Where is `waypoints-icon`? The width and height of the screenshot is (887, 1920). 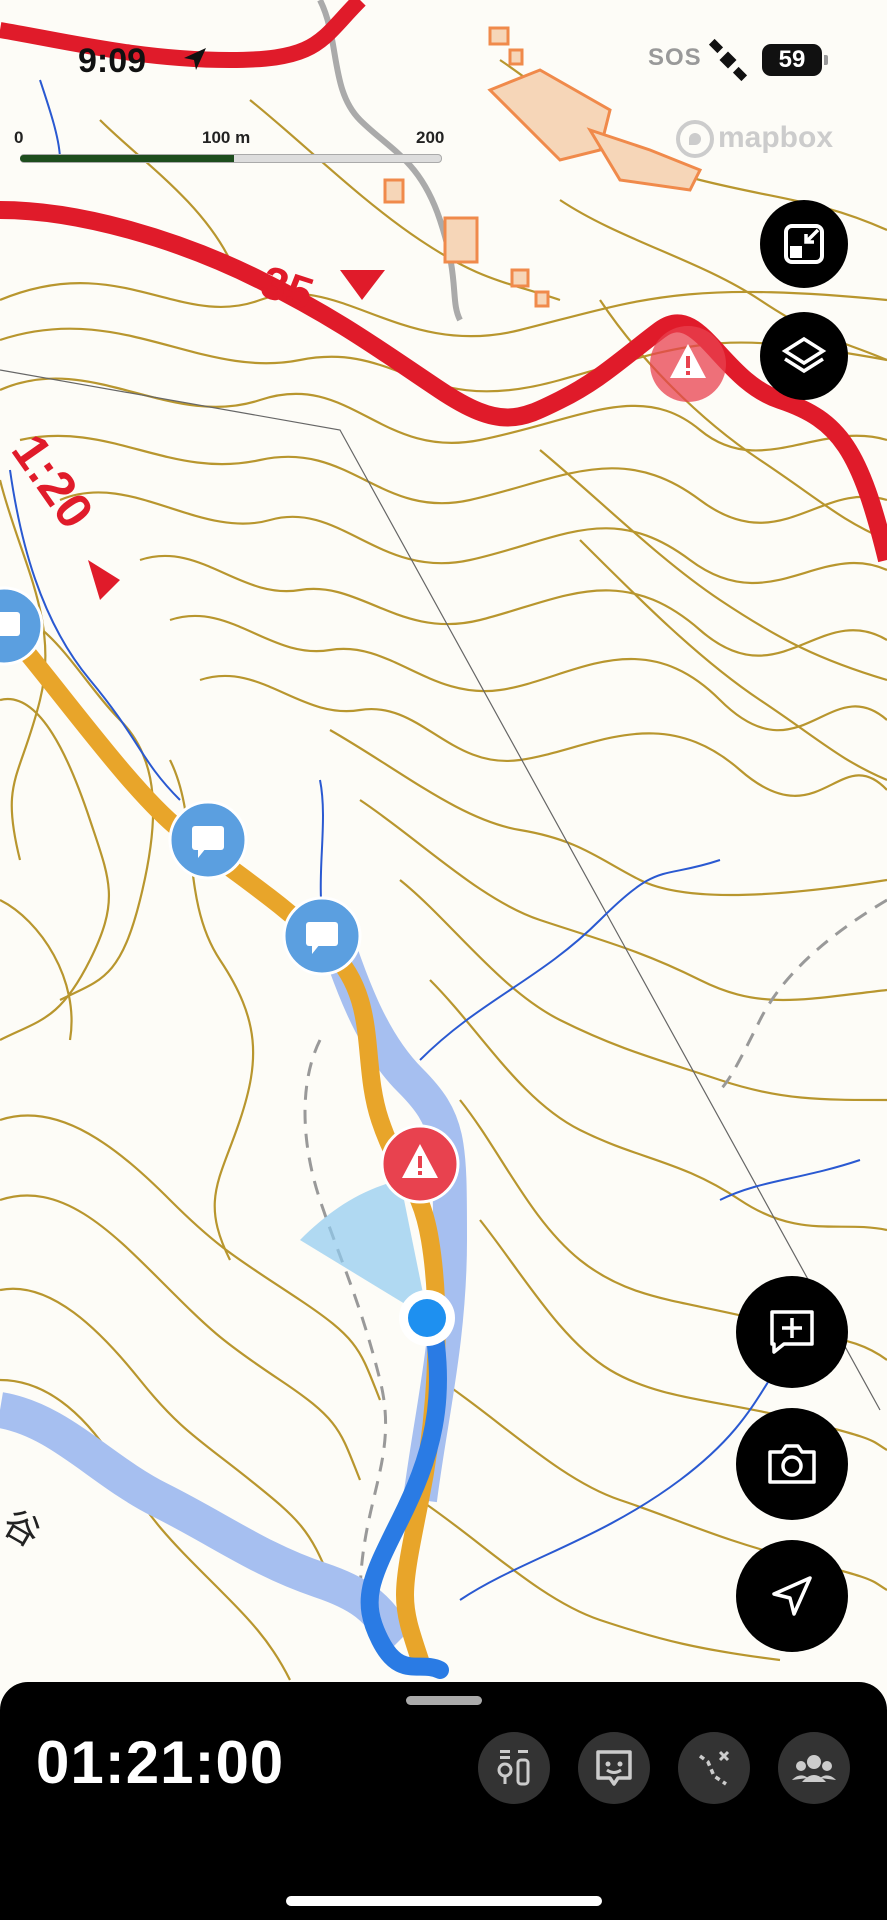
waypoints-icon is located at coordinates (513, 1768).